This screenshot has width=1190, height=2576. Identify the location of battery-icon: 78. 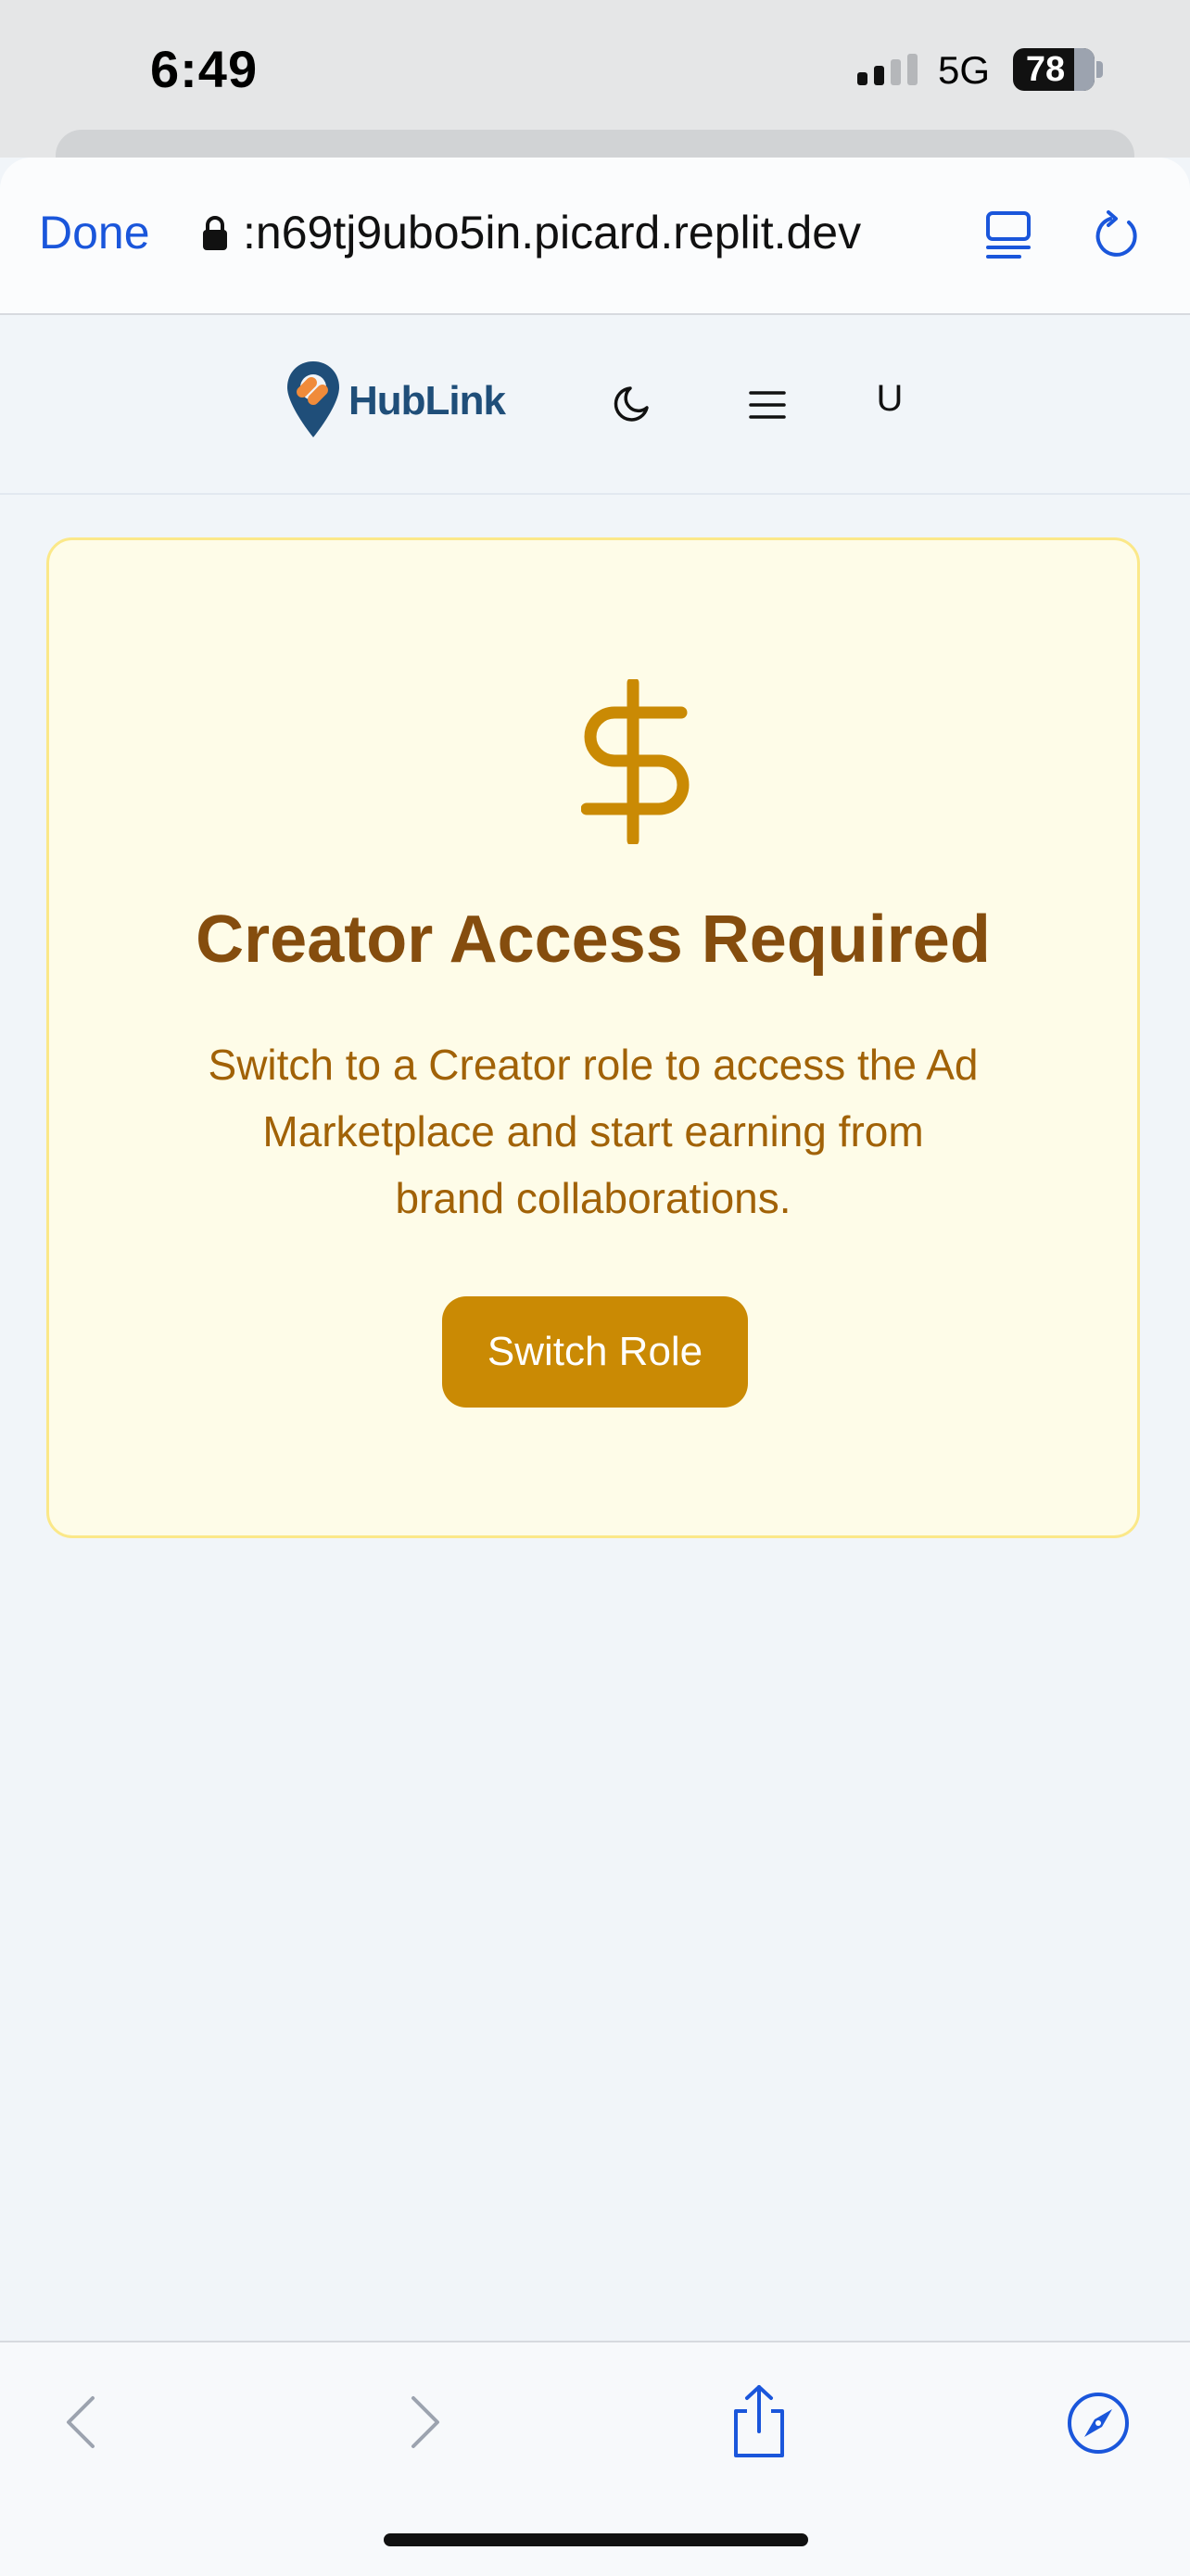
(1054, 69).